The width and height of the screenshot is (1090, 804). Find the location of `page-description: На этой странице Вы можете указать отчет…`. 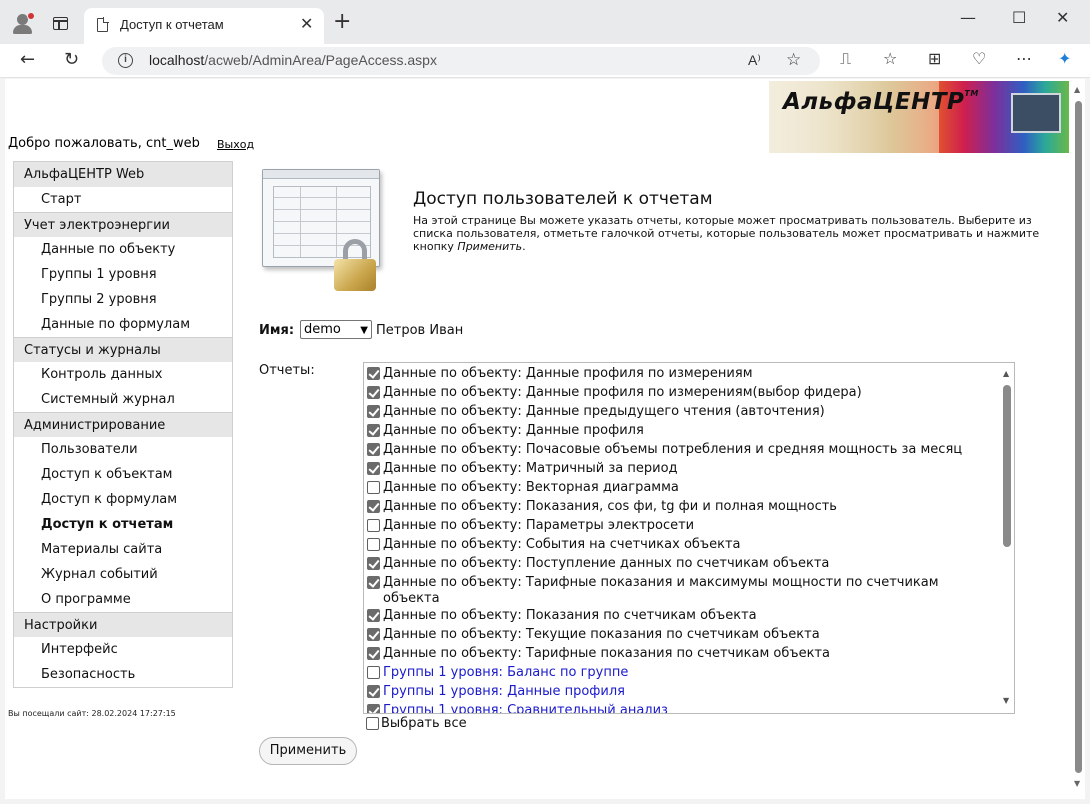

page-description: На этой странице Вы можете указать отчет… is located at coordinates (726, 233).